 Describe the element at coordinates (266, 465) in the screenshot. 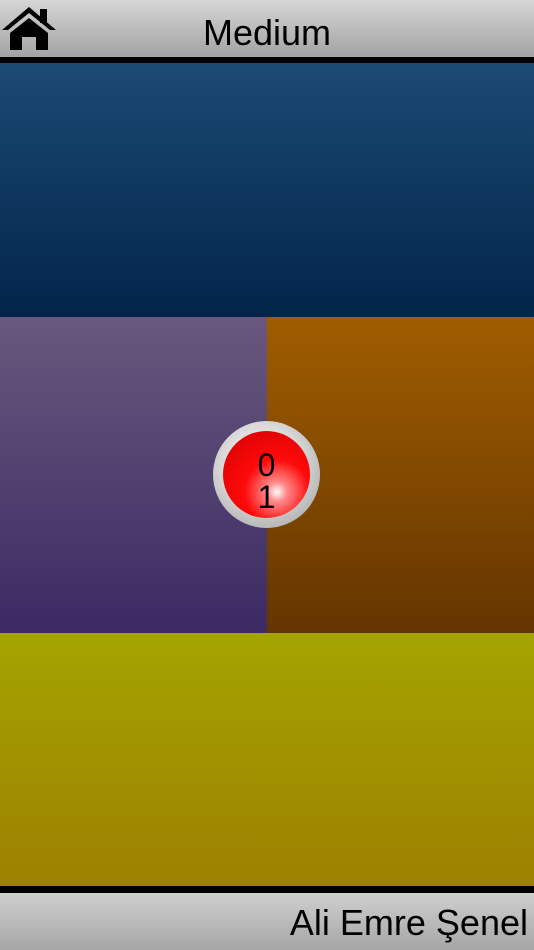

I see `score-top-number: 0` at that location.